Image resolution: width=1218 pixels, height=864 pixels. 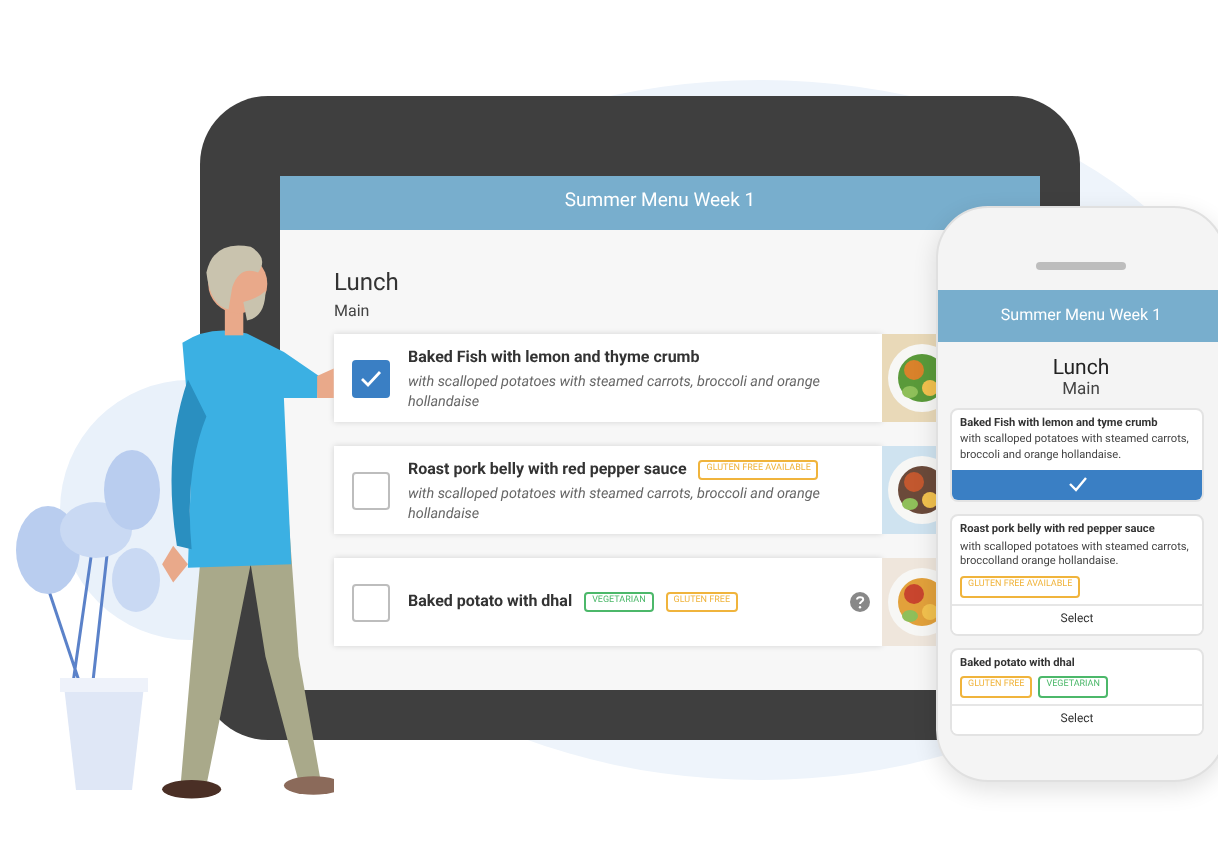 What do you see at coordinates (490, 602) in the screenshot?
I see `dish-name: Baked potato with dhal` at bounding box center [490, 602].